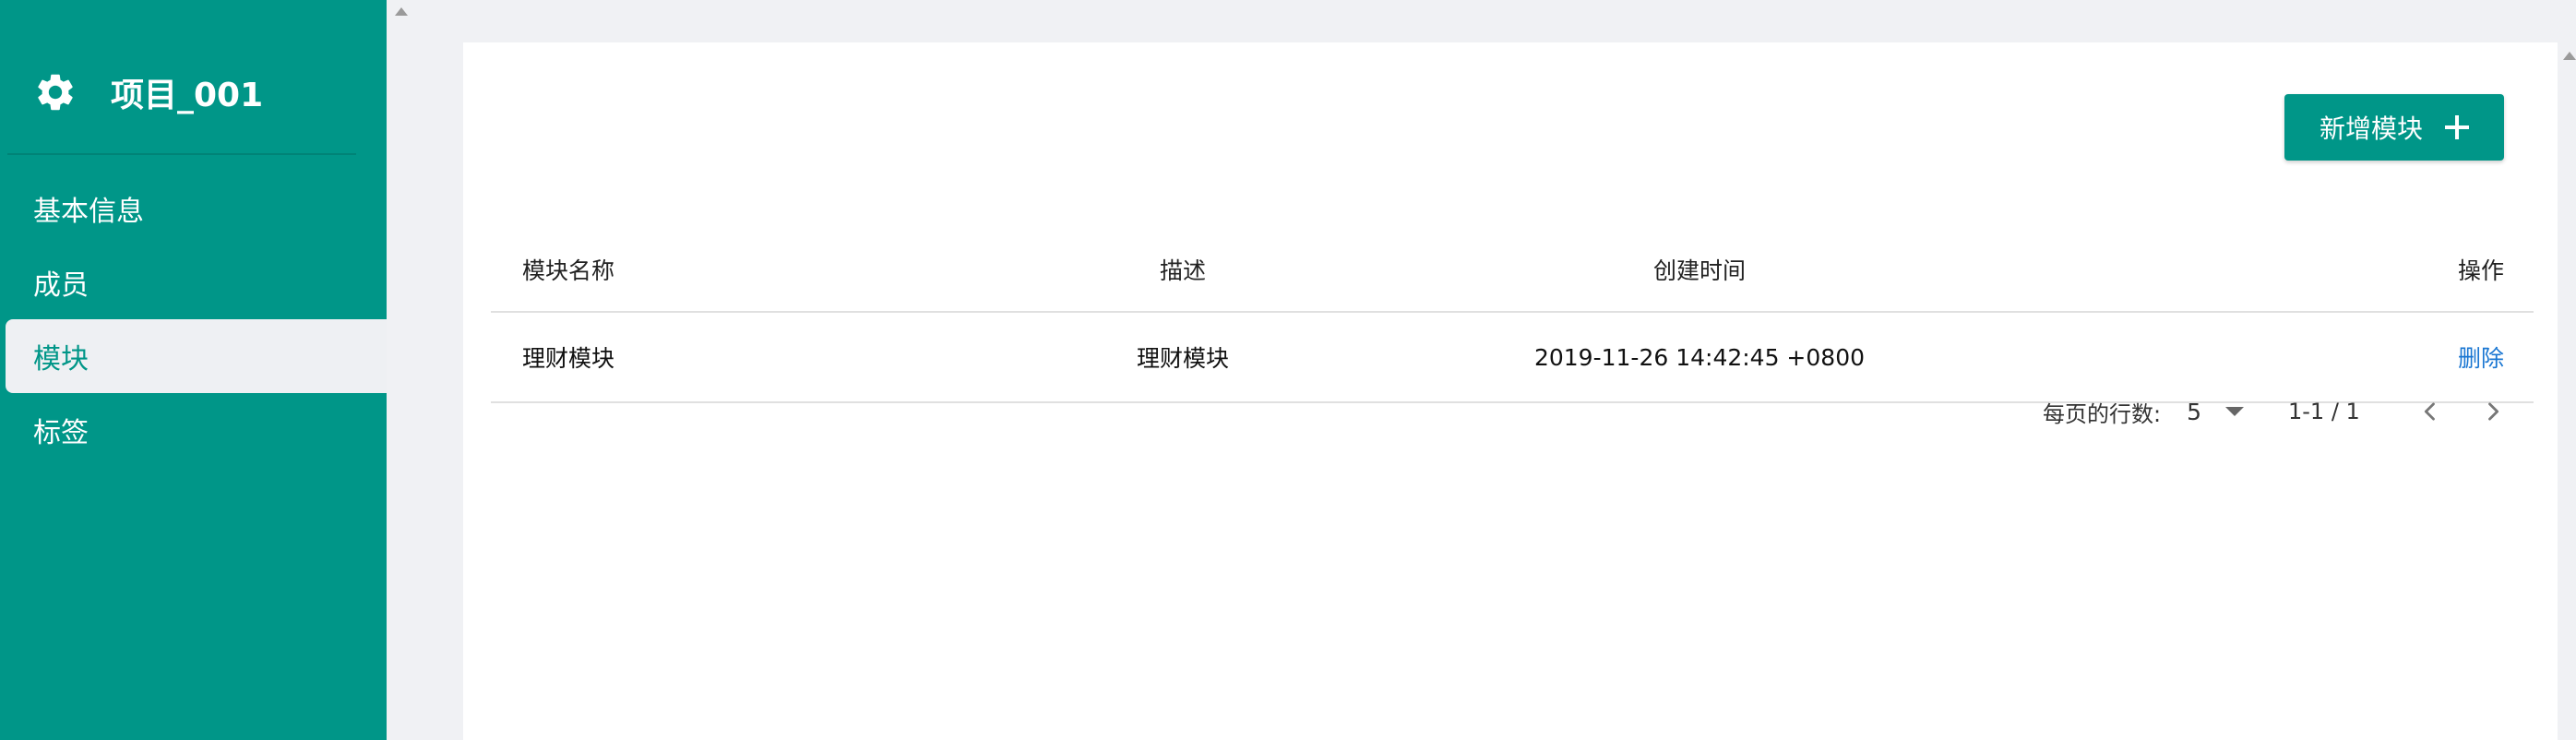 The width and height of the screenshot is (2576, 740). I want to click on chevron-left-icon, so click(2429, 411).